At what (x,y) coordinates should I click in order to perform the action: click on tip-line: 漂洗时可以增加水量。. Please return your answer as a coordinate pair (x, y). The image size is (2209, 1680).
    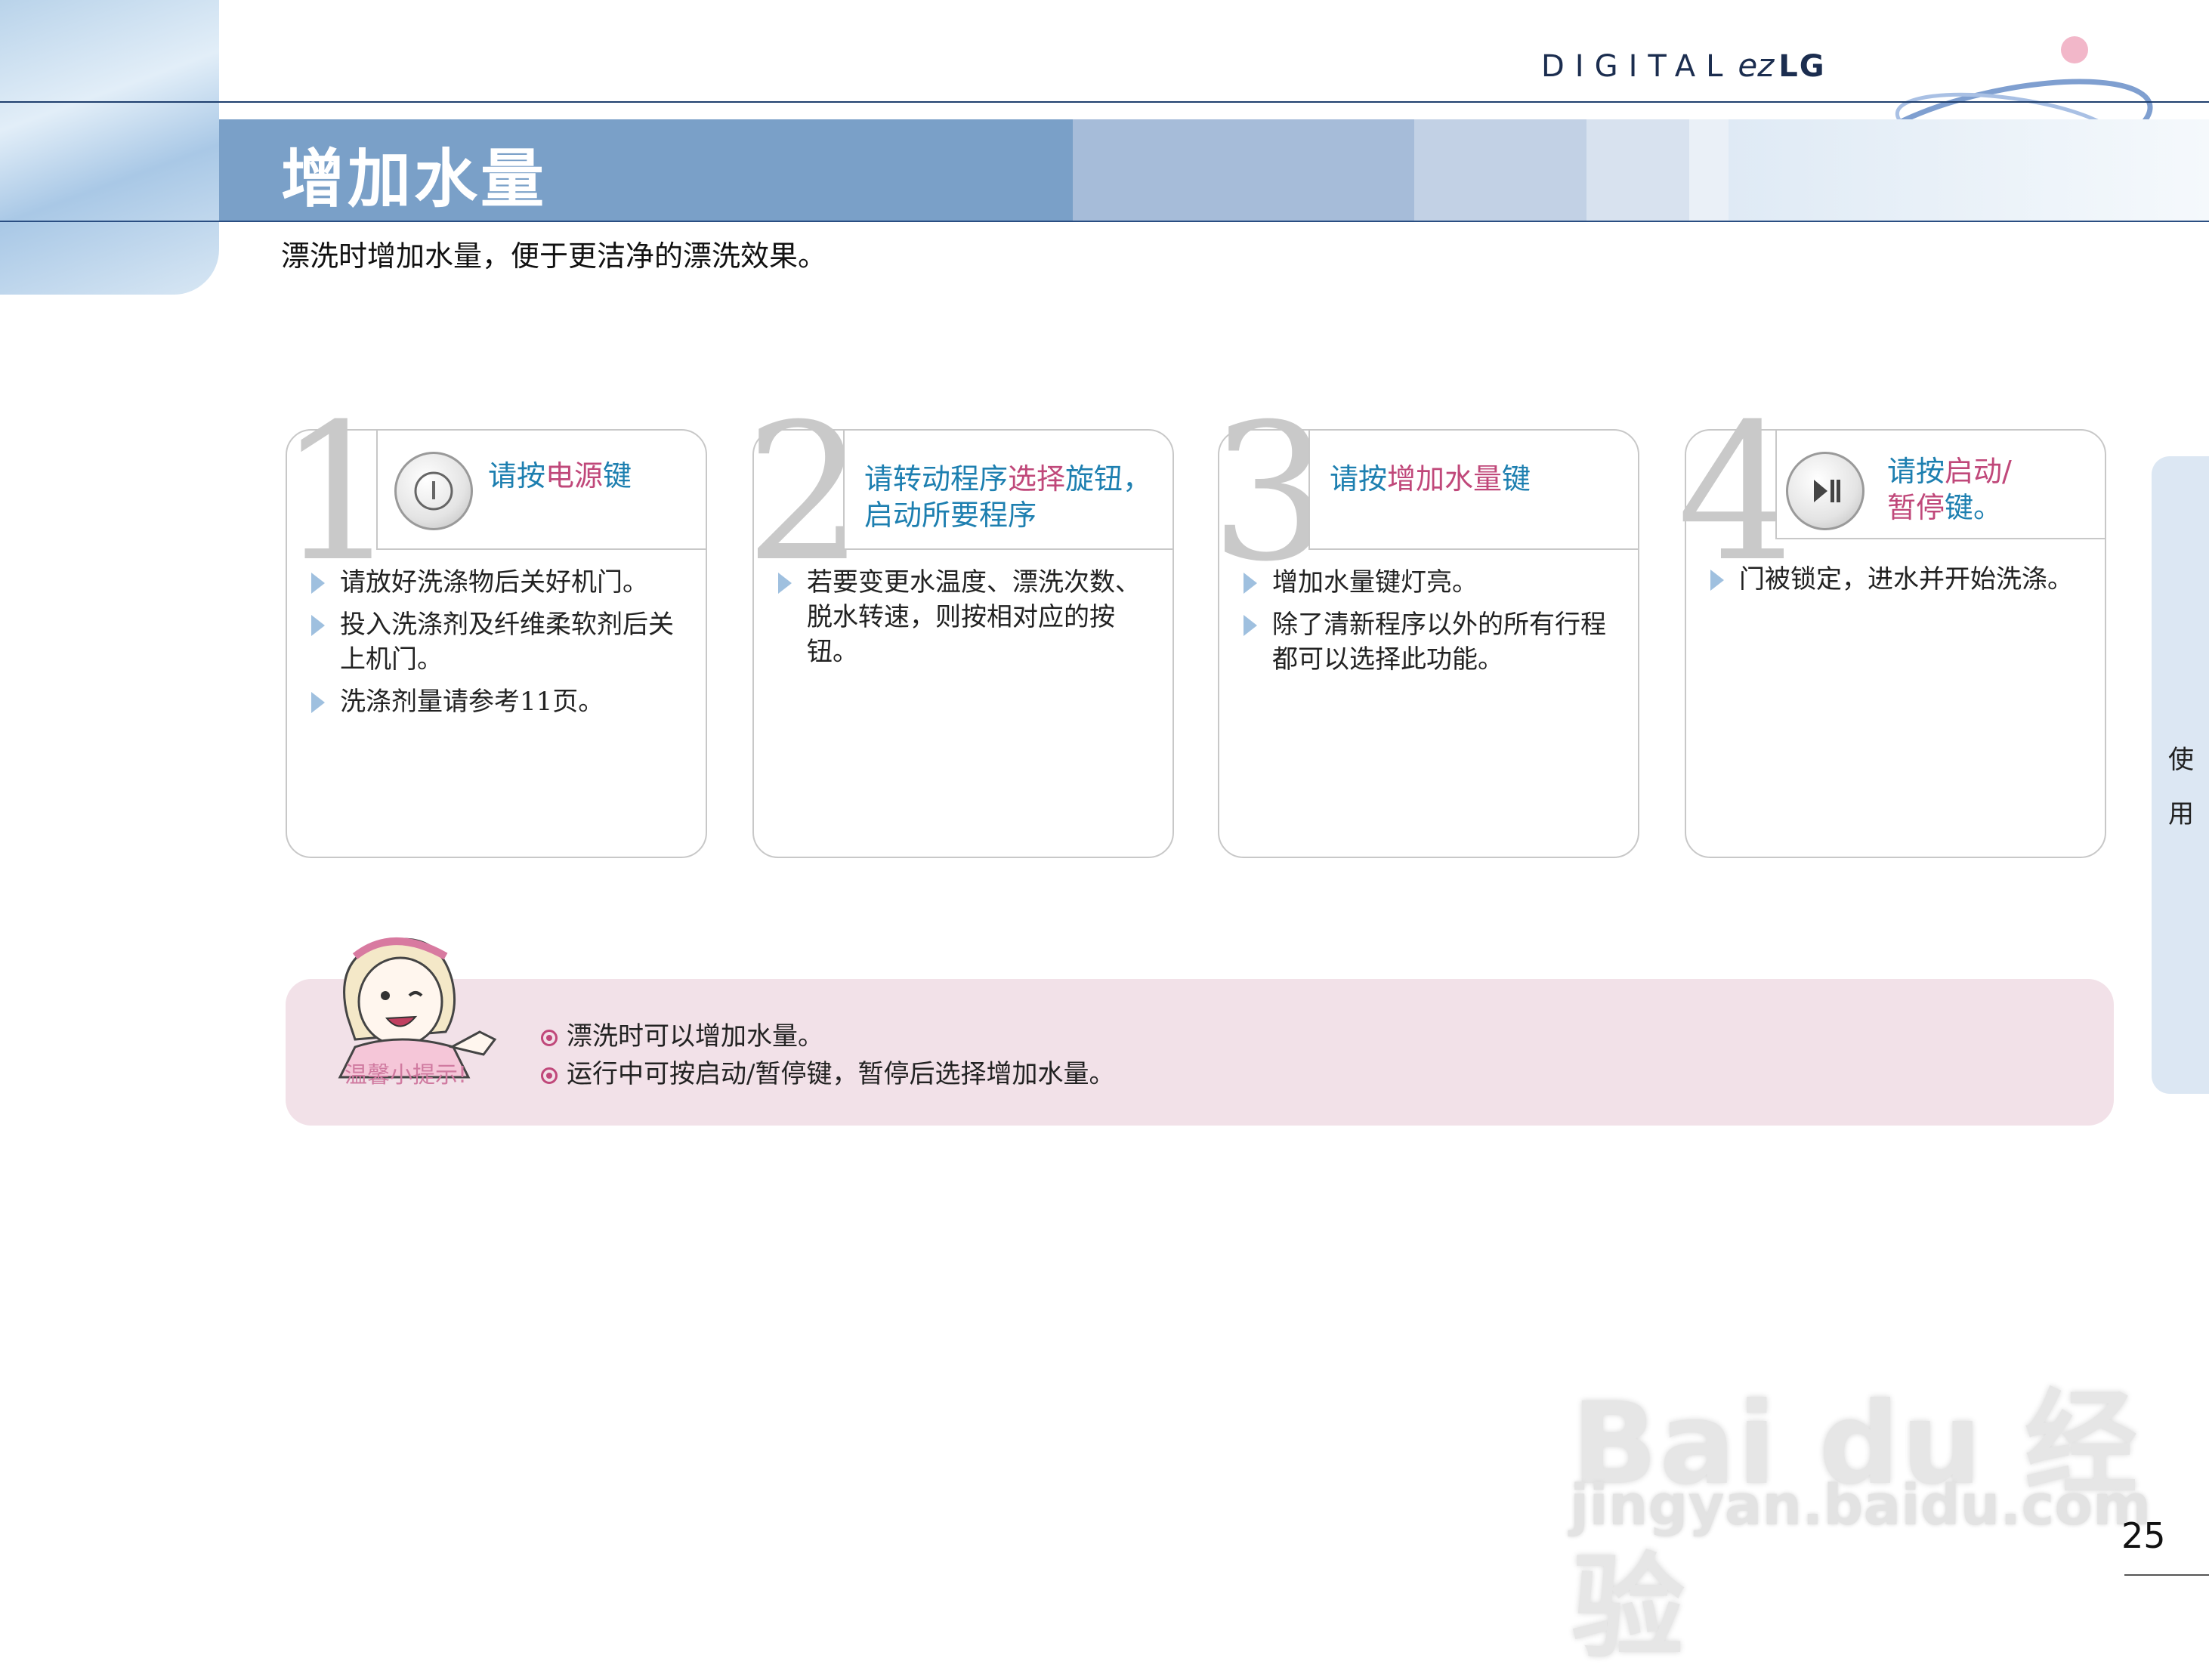
    Looking at the image, I should click on (682, 1033).